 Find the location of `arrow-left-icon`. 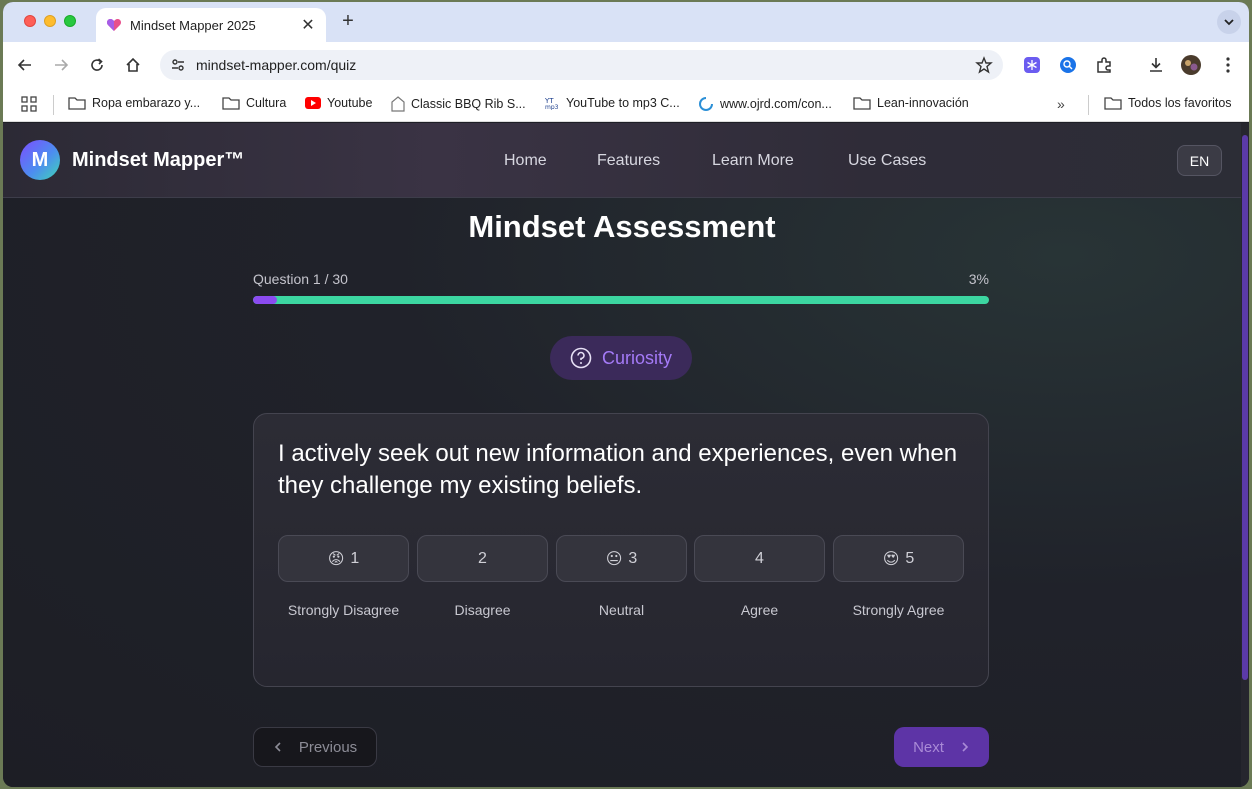

arrow-left-icon is located at coordinates (24, 65).